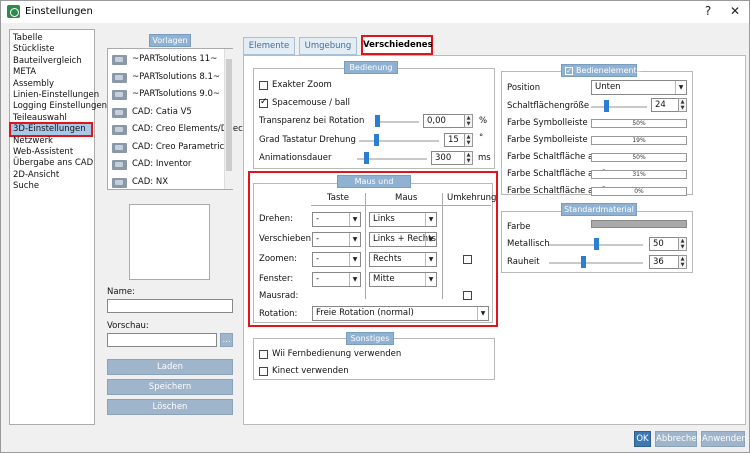 The height and width of the screenshot is (453, 750). I want to click on bedienelemente-checkbox: ✓, so click(569, 71).